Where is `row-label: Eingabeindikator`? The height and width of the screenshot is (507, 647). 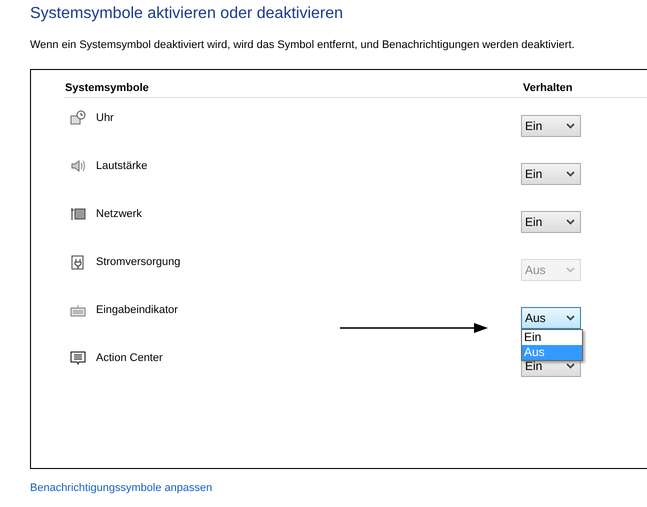
row-label: Eingabeindikator is located at coordinates (137, 309).